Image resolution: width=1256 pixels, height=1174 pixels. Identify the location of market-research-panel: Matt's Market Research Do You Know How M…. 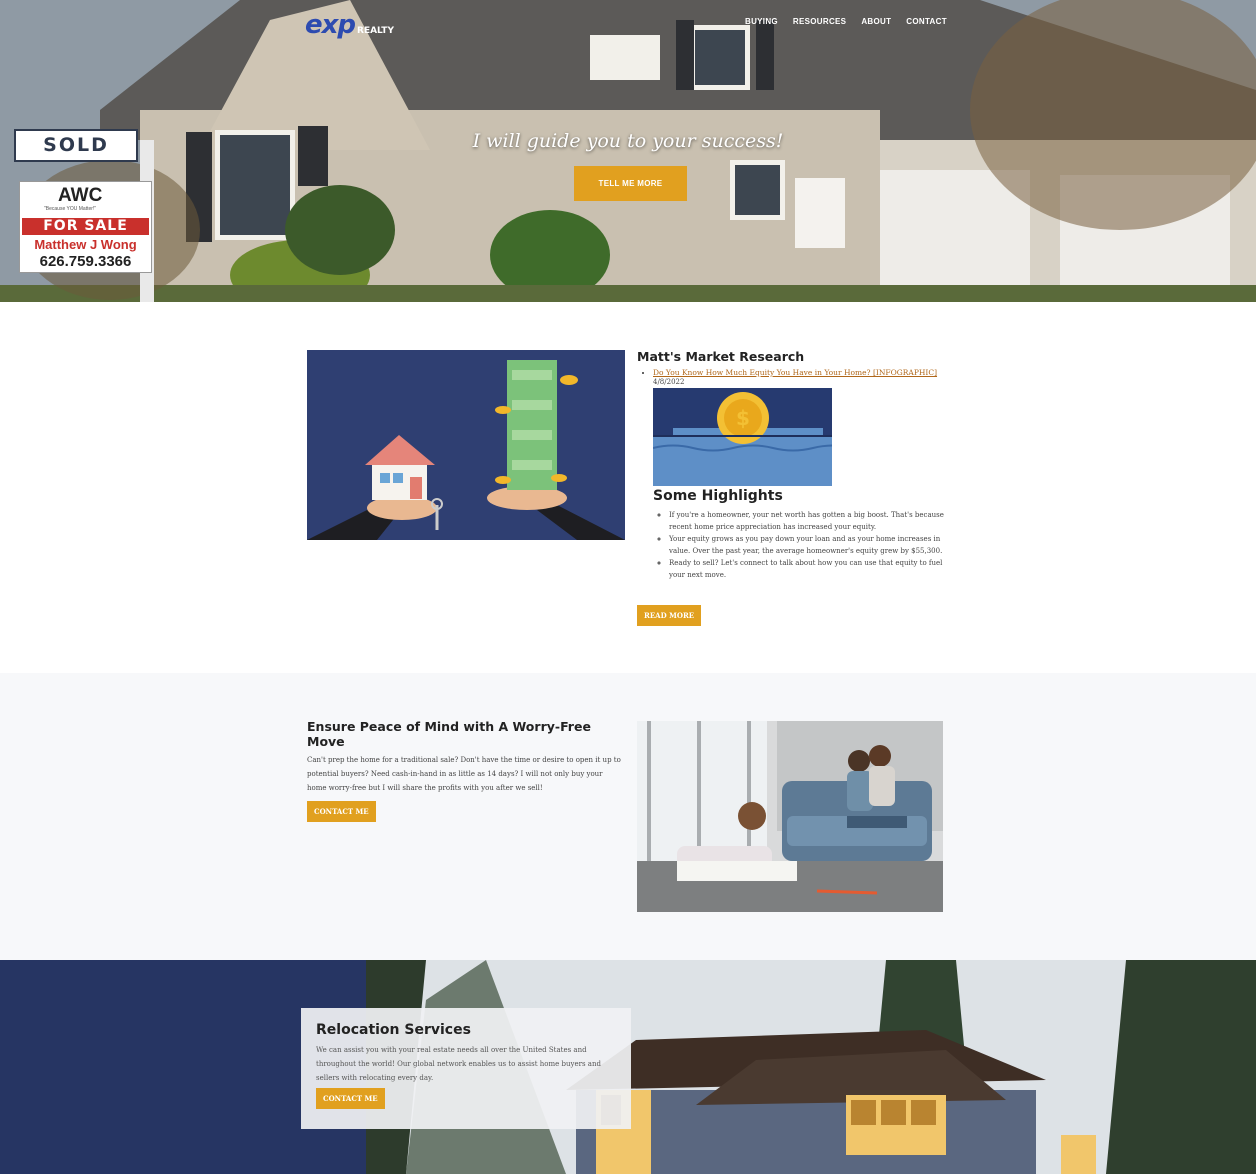
(797, 487).